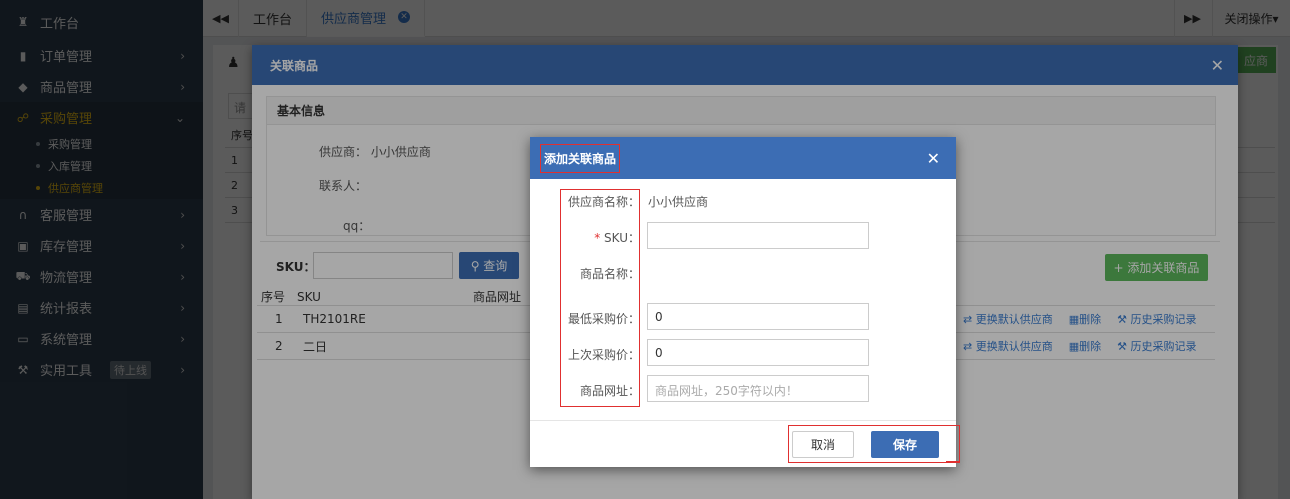 The image size is (1290, 499). Describe the element at coordinates (933, 158) in the screenshot. I see `close-icon: ✕` at that location.